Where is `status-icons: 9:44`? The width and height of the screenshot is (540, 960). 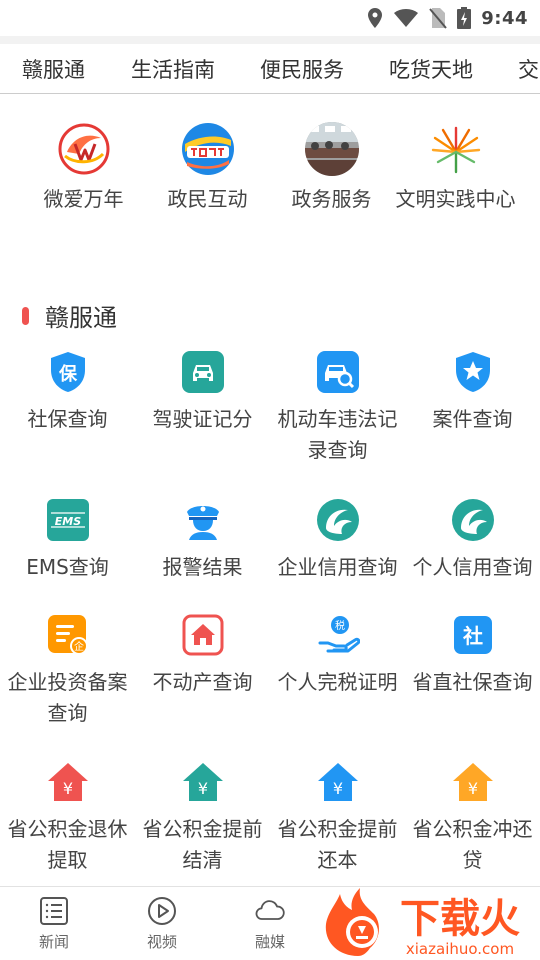 status-icons: 9:44 is located at coordinates (447, 18).